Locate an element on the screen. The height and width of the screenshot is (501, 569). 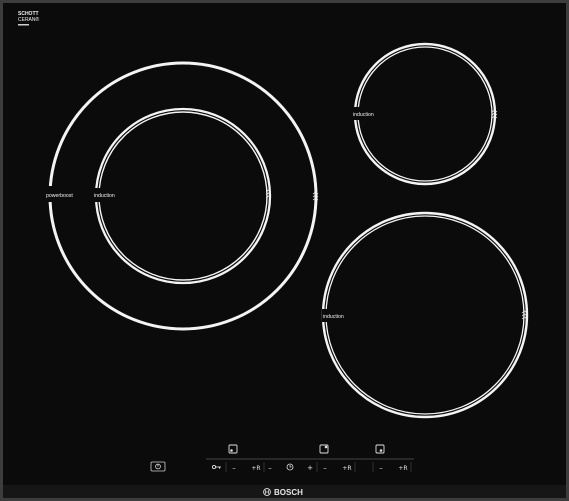
front-right-minus-symbol: – is located at coordinates (381, 468).